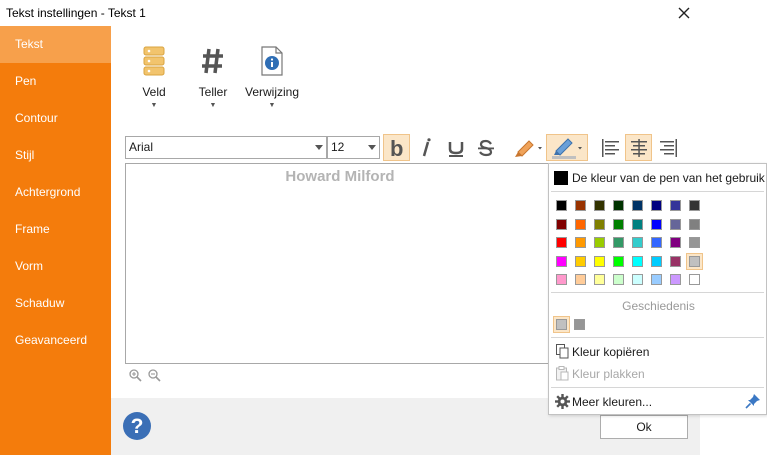 The image size is (767, 455). Describe the element at coordinates (562, 373) in the screenshot. I see `paste-icon` at that location.